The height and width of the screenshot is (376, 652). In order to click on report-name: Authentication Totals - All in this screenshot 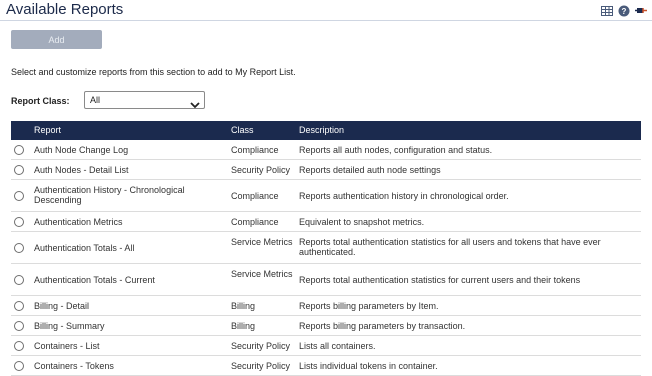, I will do `click(84, 248)`.